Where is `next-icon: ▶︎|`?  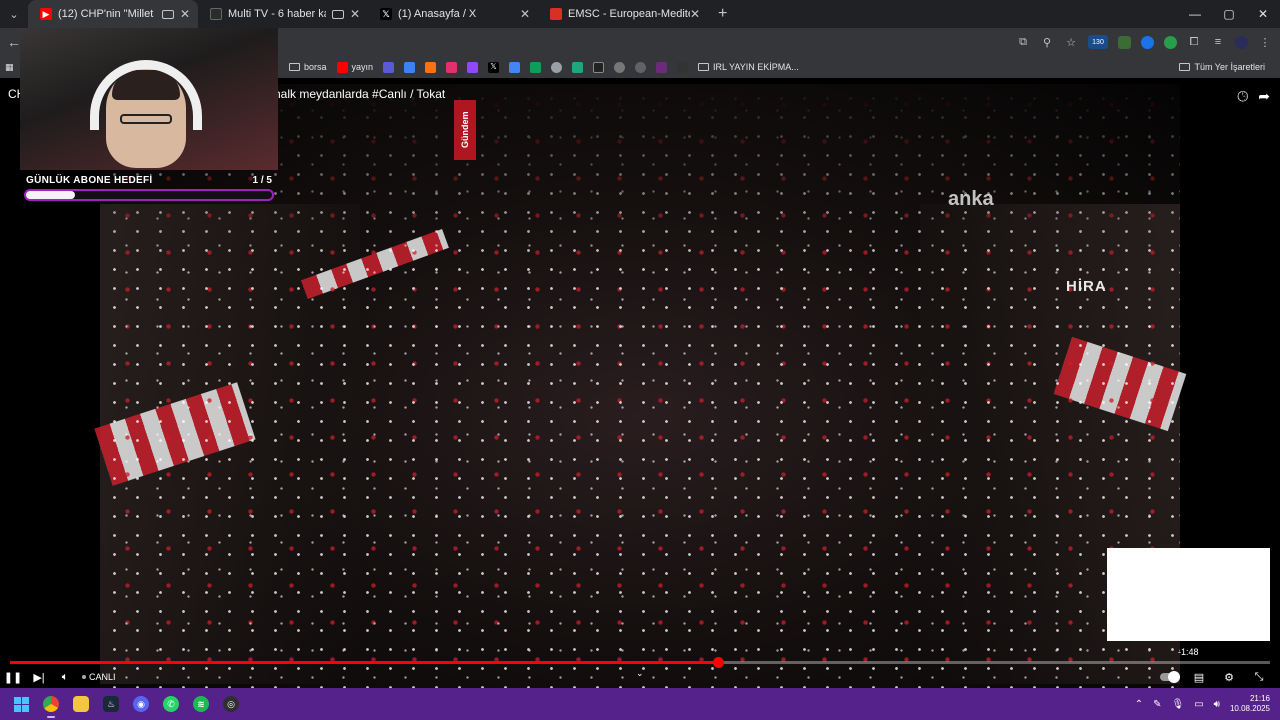
next-icon: ▶︎| is located at coordinates (39, 677).